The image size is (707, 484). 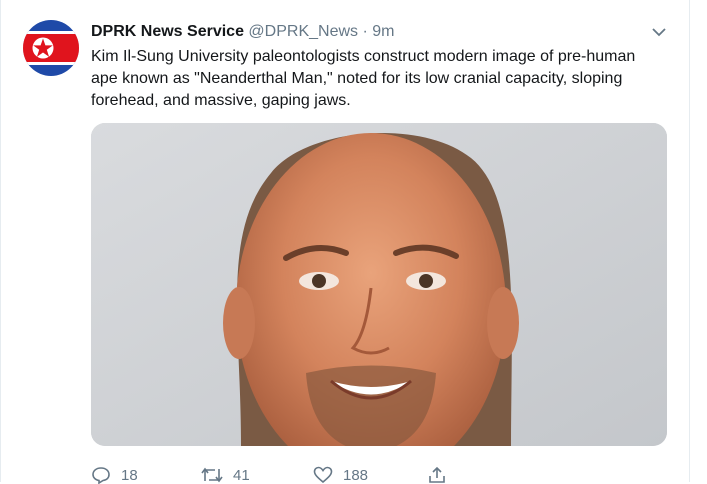 What do you see at coordinates (241, 475) in the screenshot?
I see `retweet-count: 41` at bounding box center [241, 475].